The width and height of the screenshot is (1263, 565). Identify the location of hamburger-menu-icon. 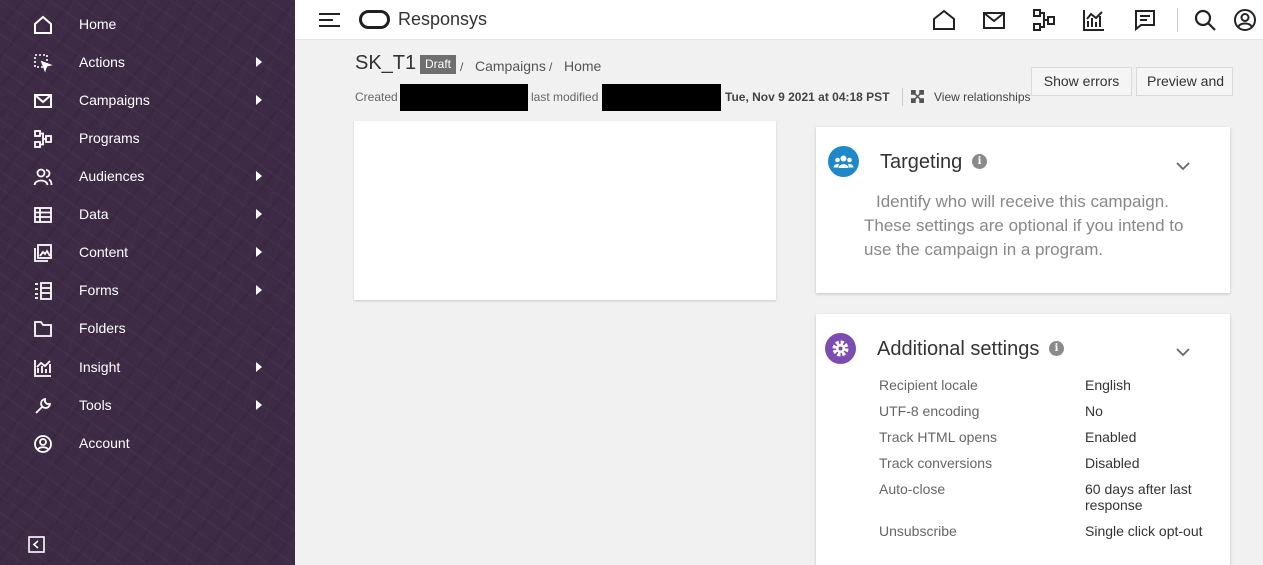
(329, 20).